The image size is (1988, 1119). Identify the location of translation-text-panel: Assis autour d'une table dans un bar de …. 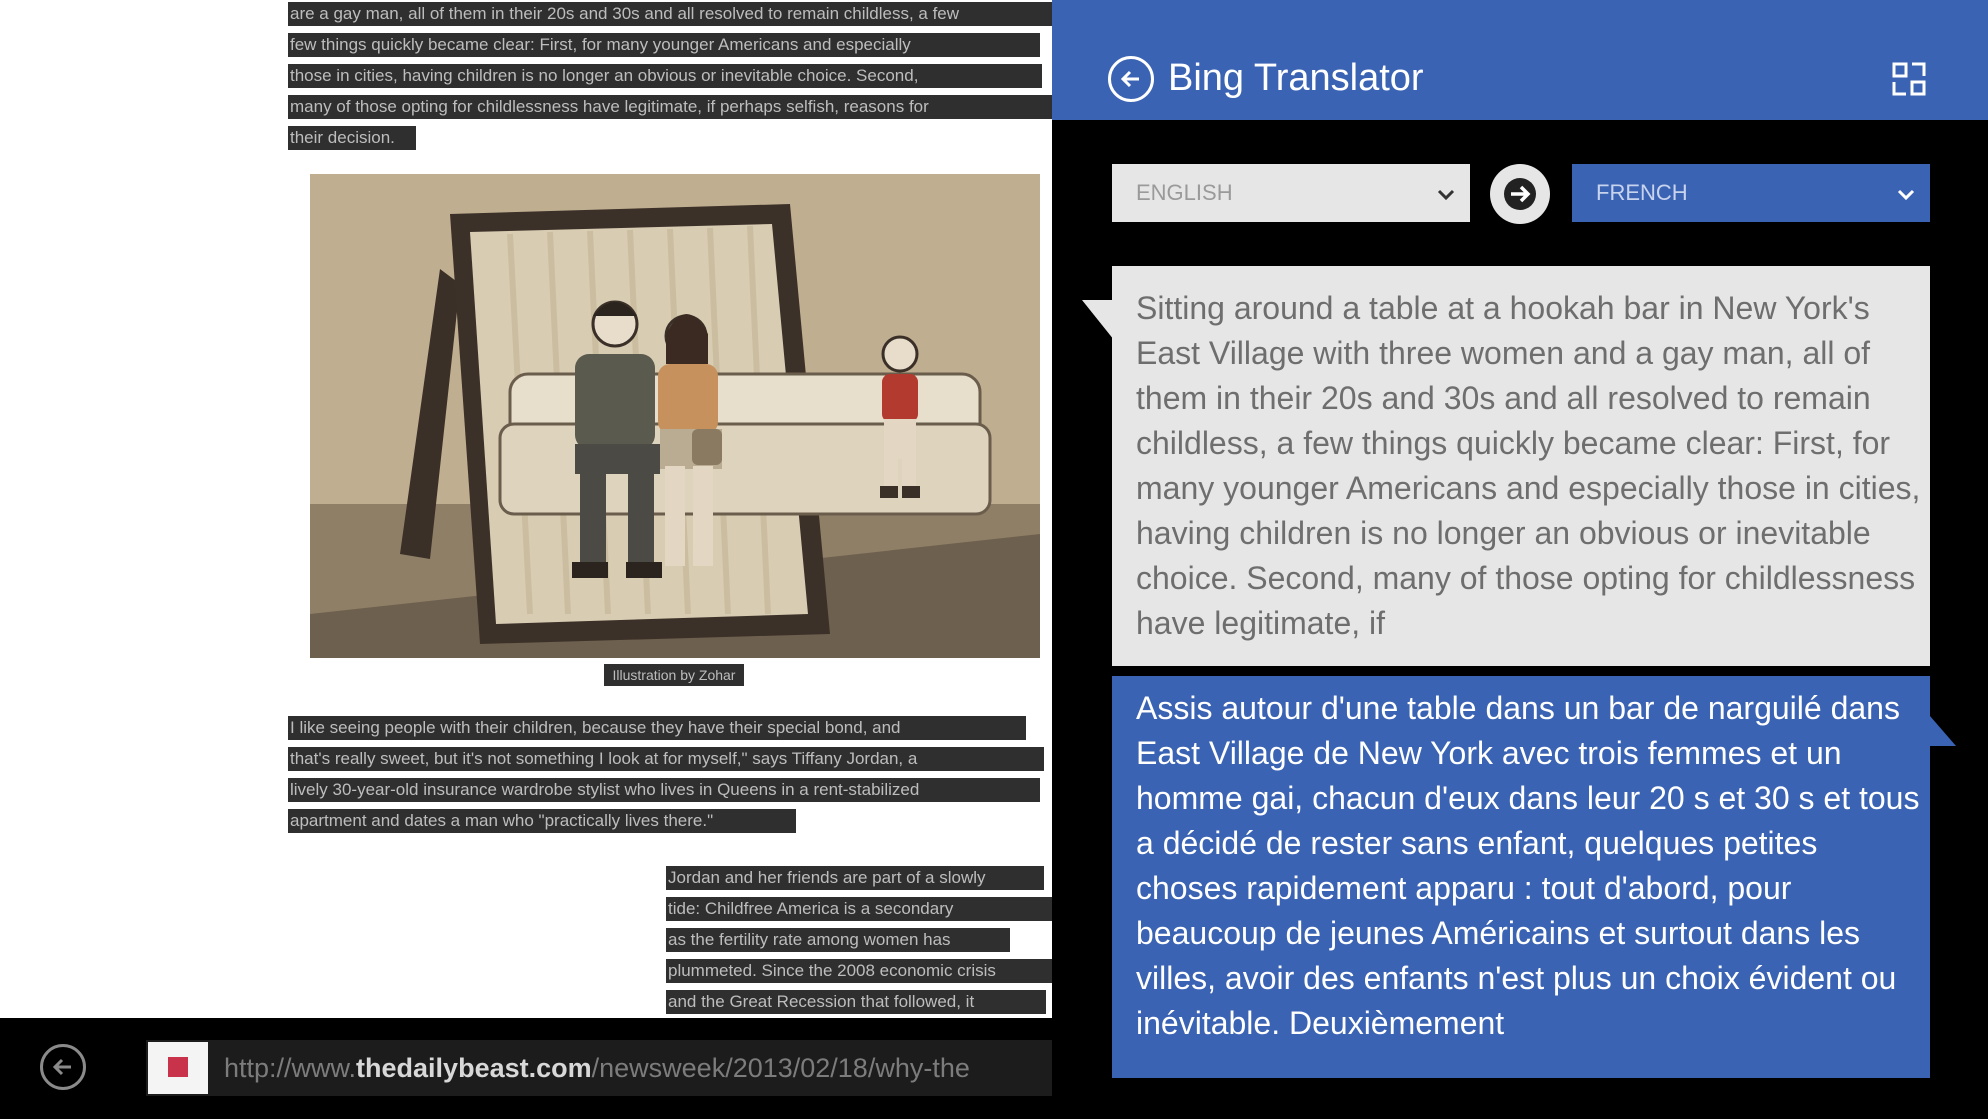
(1521, 877).